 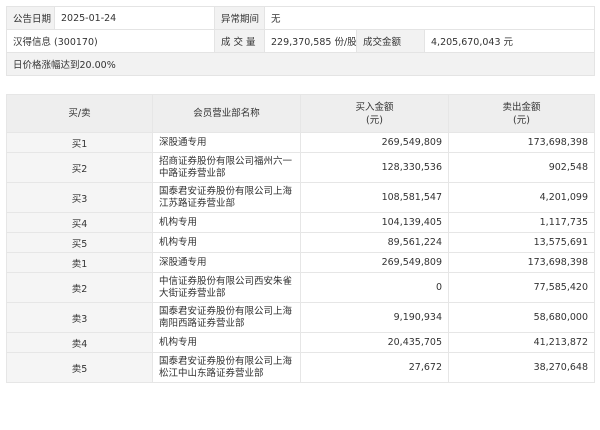 I want to click on side-cell: 卖5, so click(x=79, y=367).